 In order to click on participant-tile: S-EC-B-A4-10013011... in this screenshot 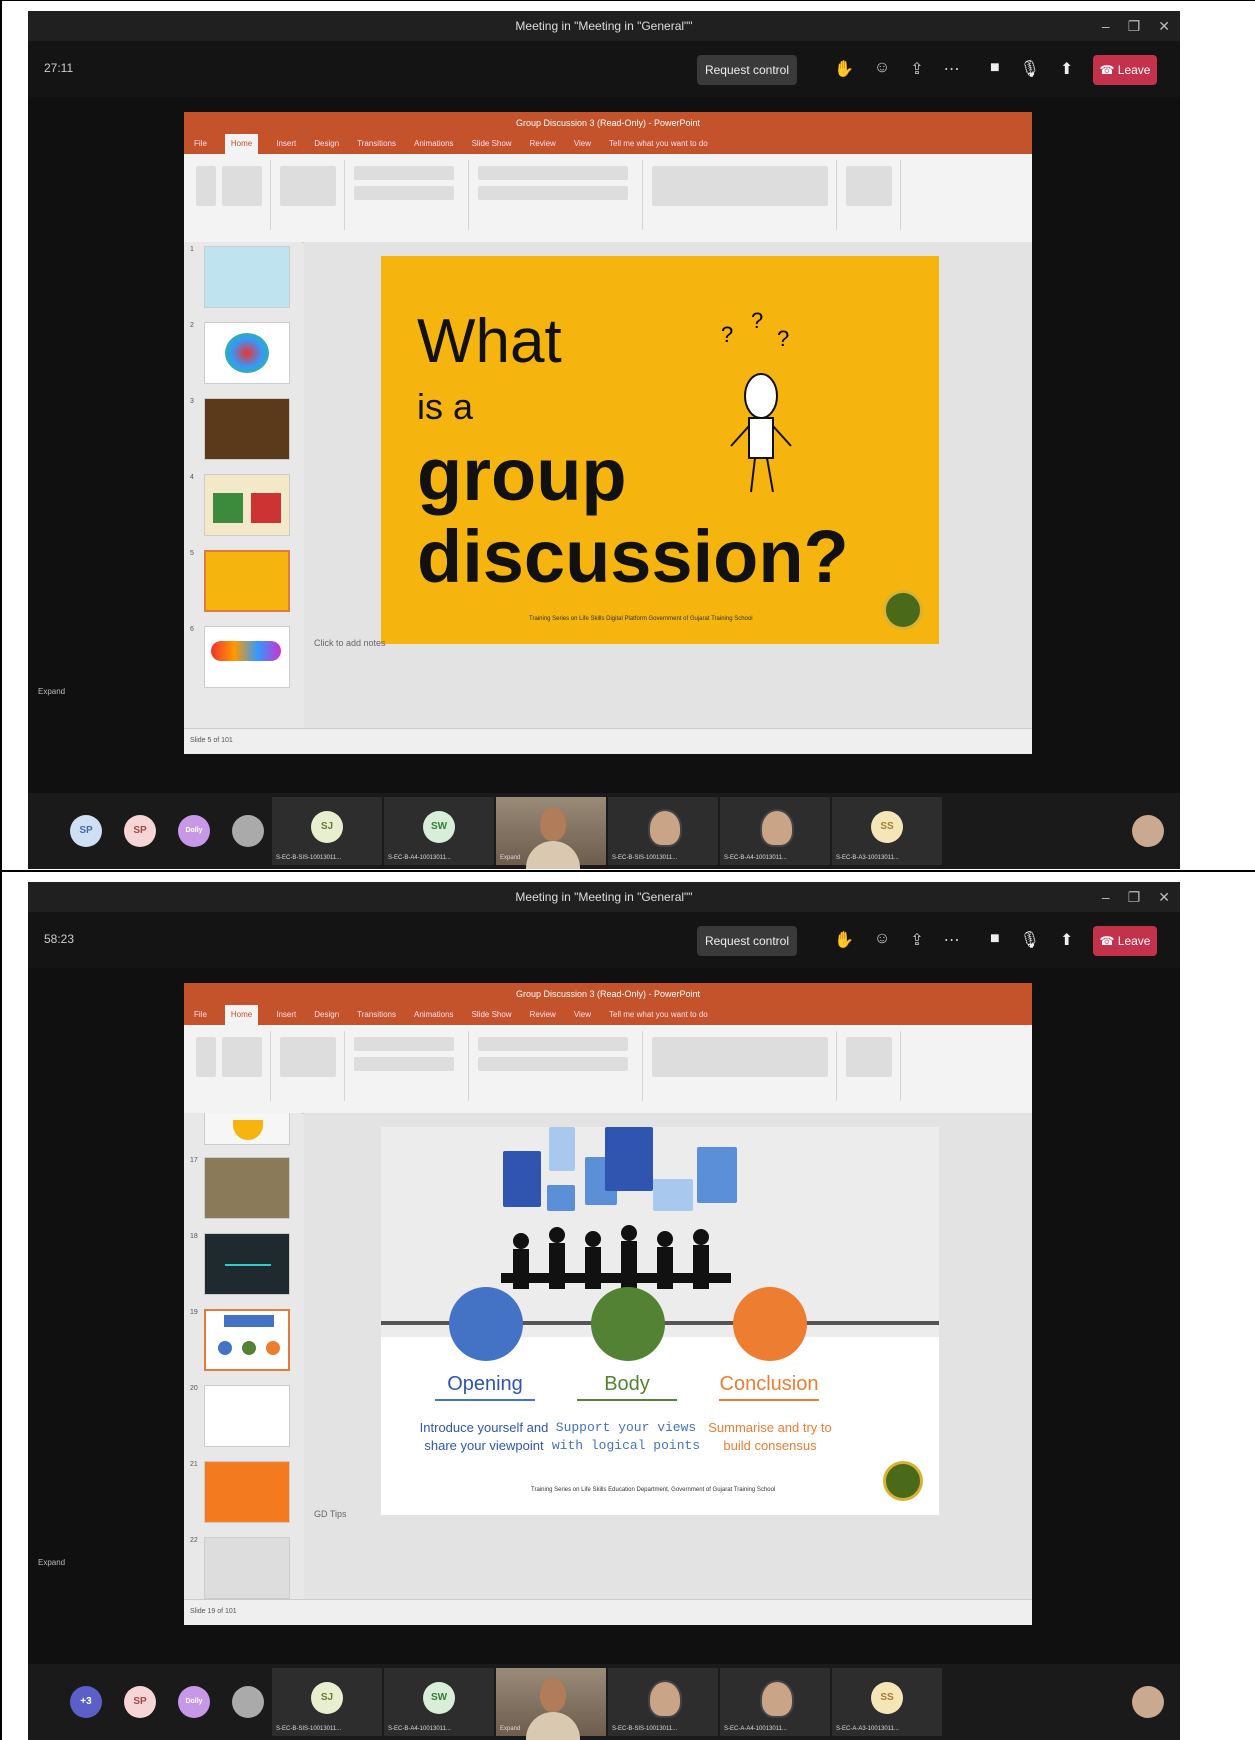, I will do `click(775, 831)`.